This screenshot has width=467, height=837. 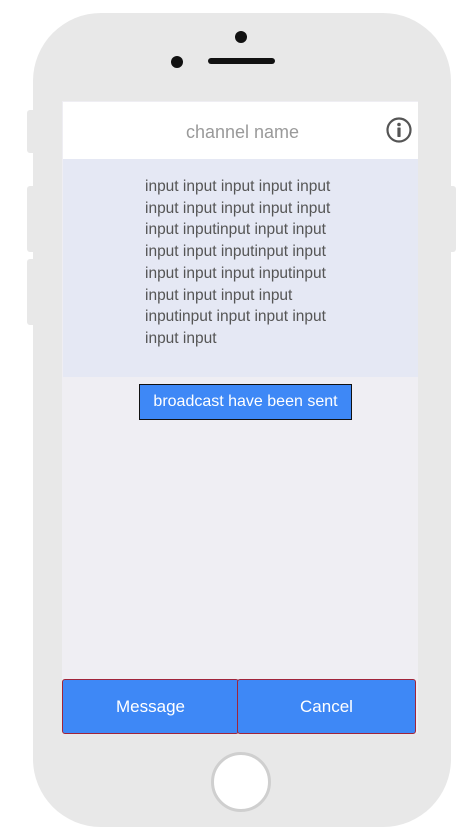 What do you see at coordinates (177, 62) in the screenshot?
I see `proximity-sensor-icon` at bounding box center [177, 62].